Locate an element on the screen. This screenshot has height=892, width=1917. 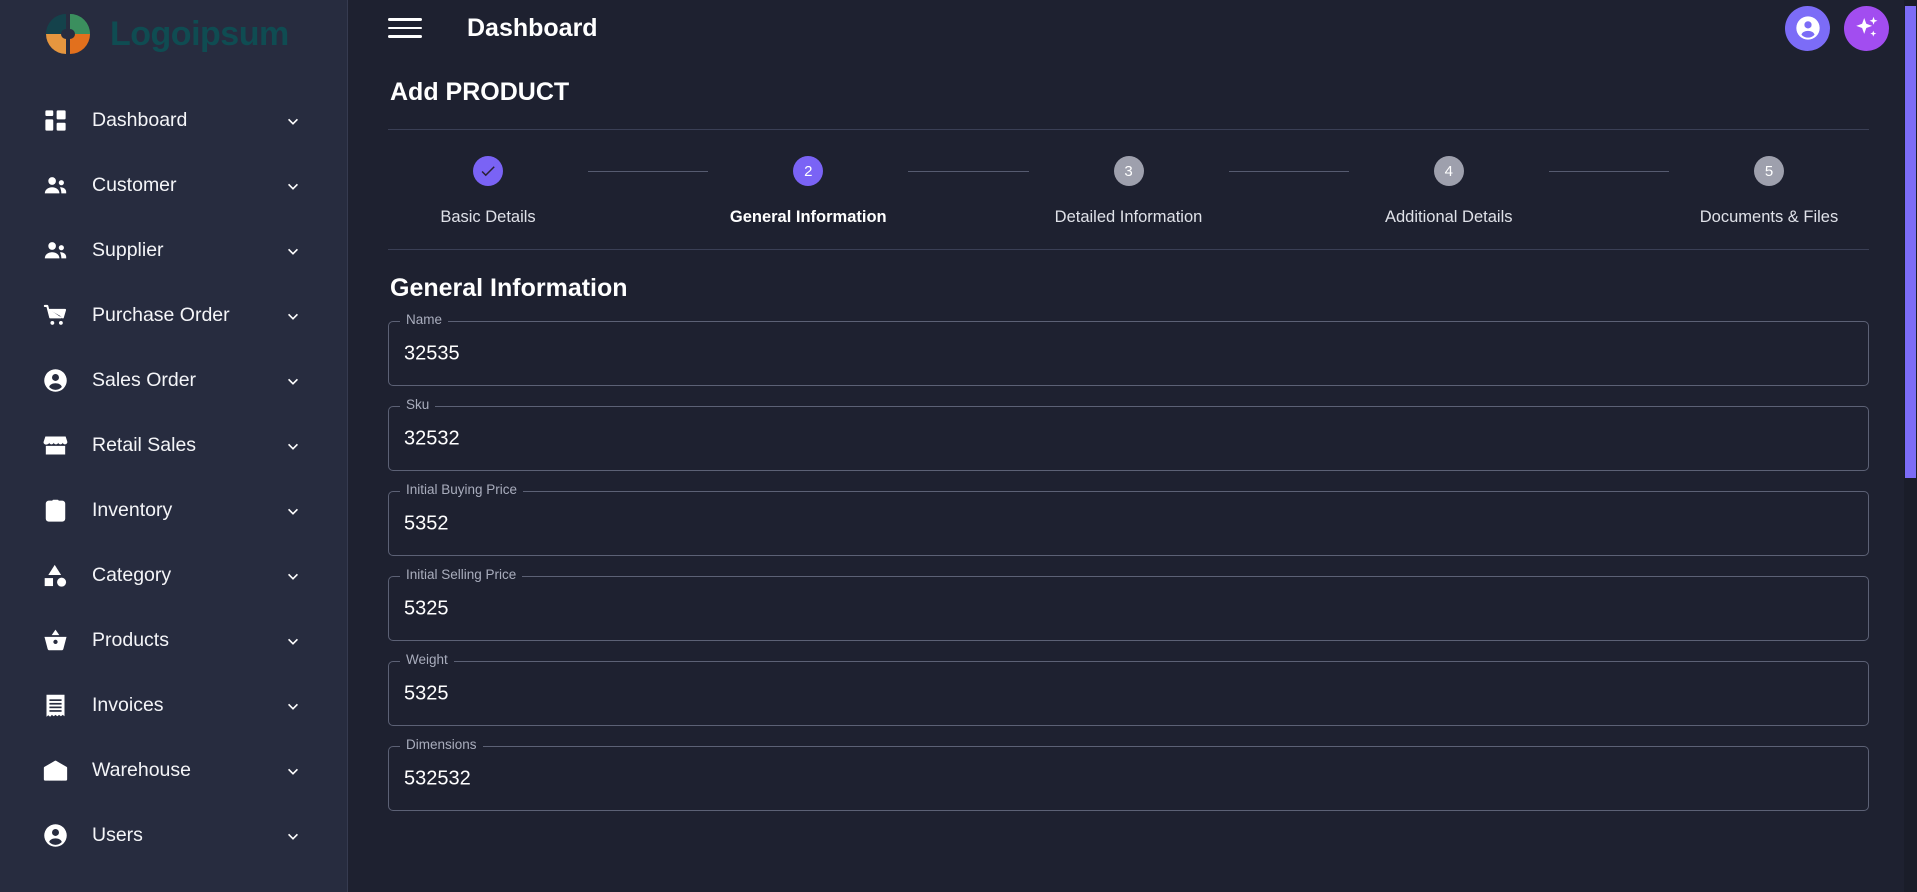
sidebar-item-retail-sales: Retail Sales is located at coordinates (173, 445).